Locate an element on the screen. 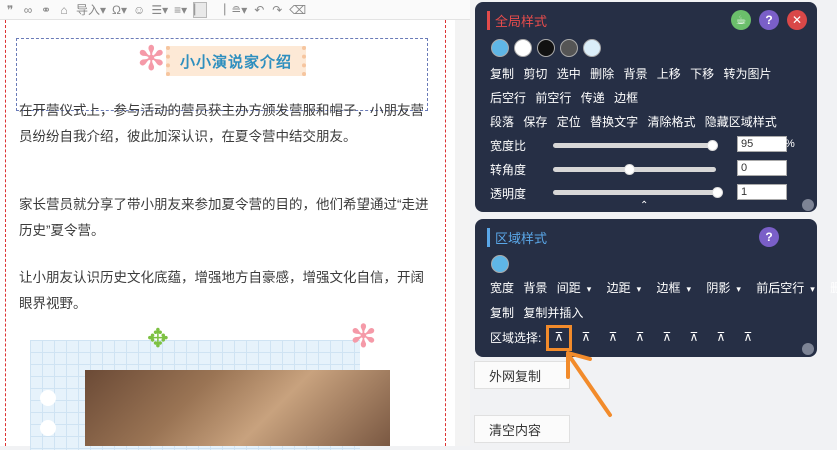 The height and width of the screenshot is (450, 837). action-save: 保存 is located at coordinates (535, 122).